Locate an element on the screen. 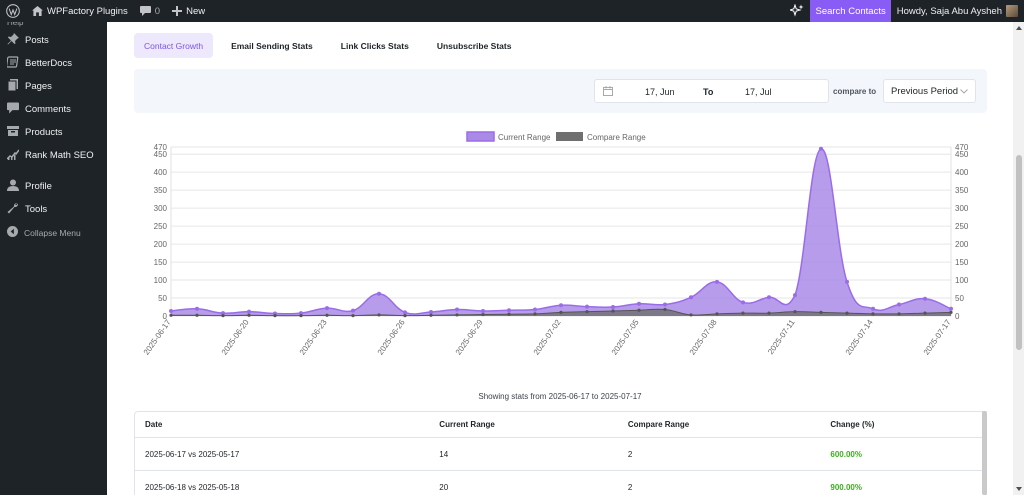 This screenshot has width=1024, height=495. sidebar-item-betterdocs: BetterDocs is located at coordinates (53, 63).